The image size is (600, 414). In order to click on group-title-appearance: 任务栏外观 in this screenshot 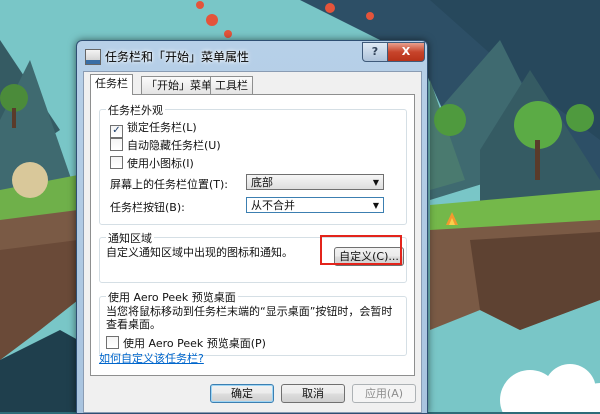, I will do `click(135, 110)`.